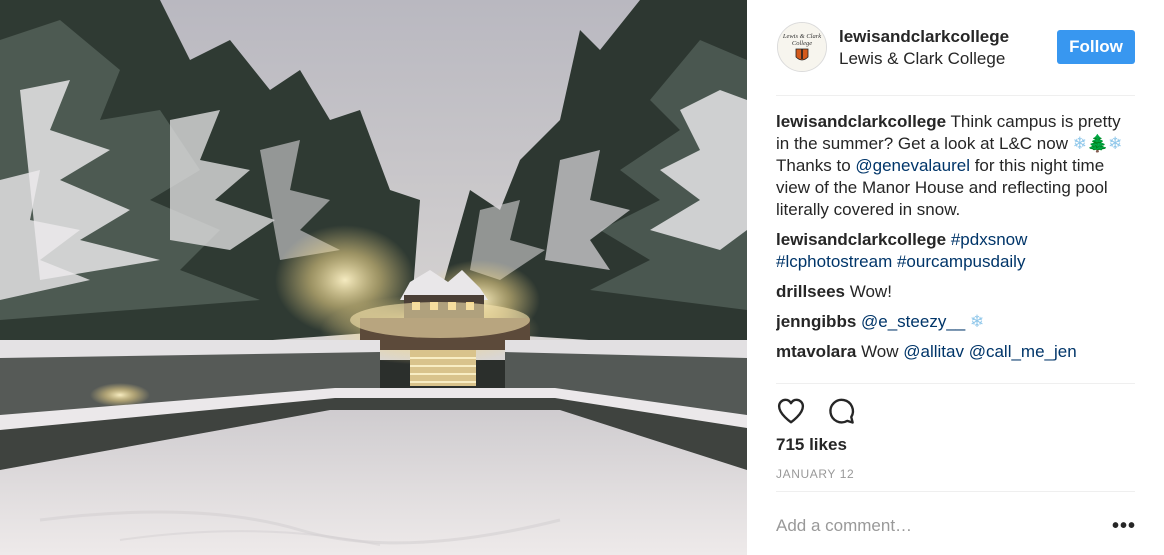 The width and height of the screenshot is (1164, 555). What do you see at coordinates (1124, 526) in the screenshot?
I see `more-options-button: •••` at bounding box center [1124, 526].